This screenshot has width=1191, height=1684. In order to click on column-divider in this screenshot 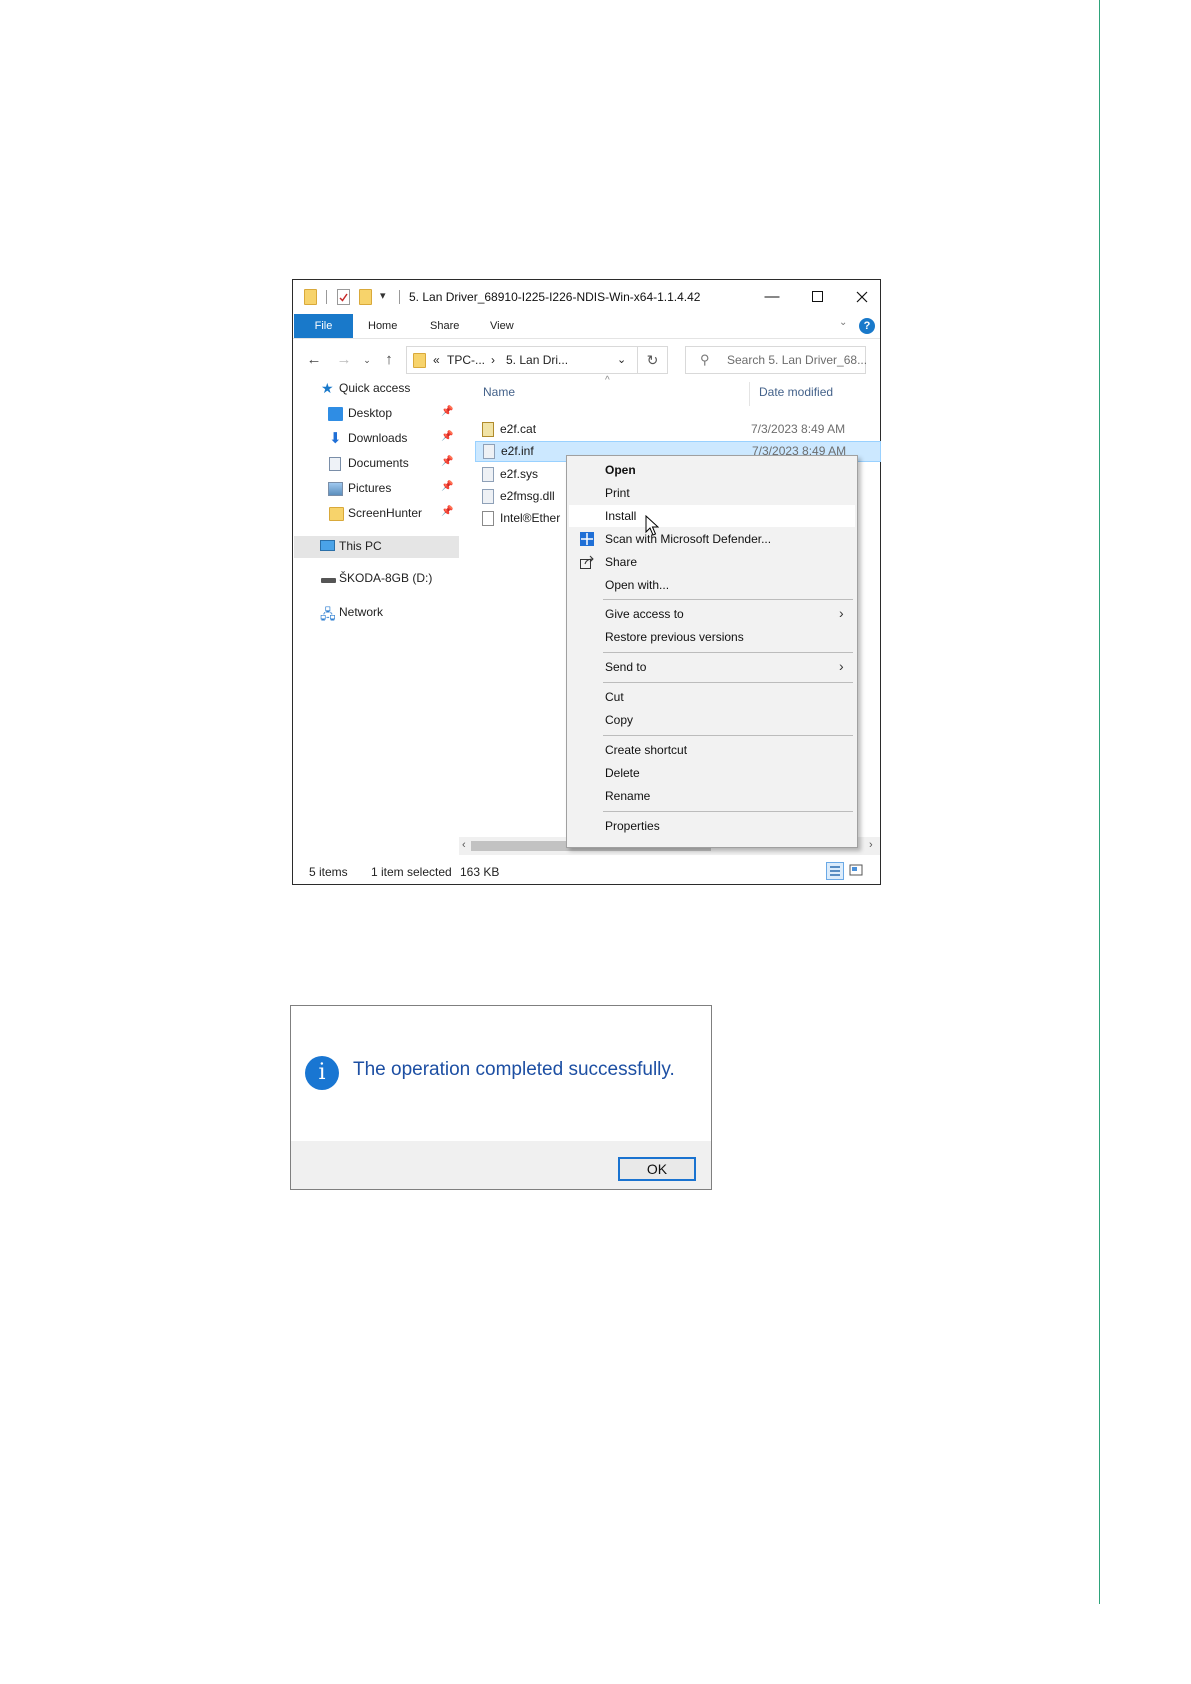, I will do `click(749, 394)`.